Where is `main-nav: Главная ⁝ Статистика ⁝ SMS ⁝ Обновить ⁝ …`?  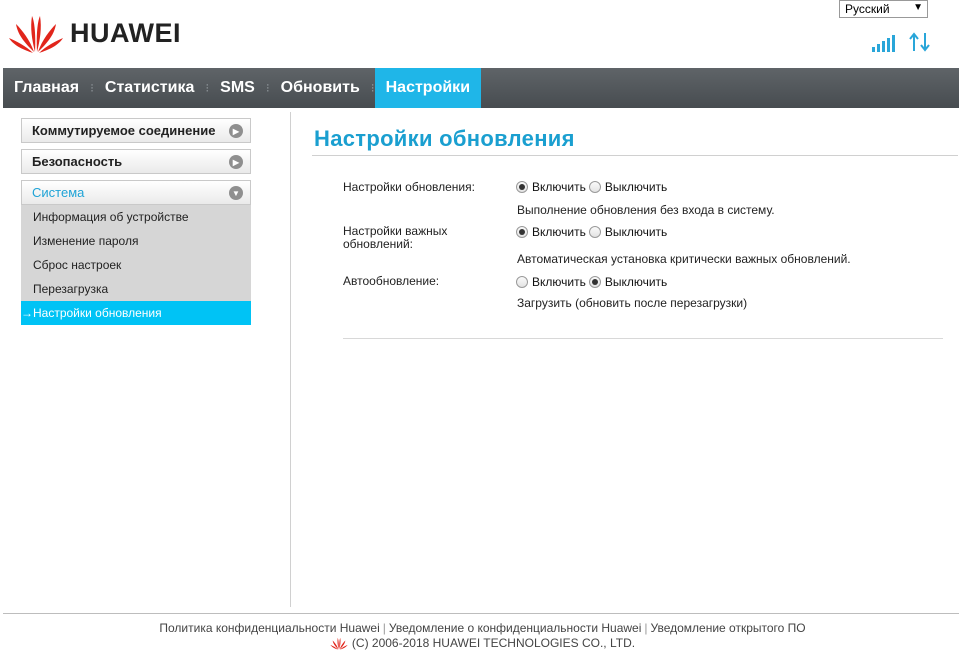 main-nav: Главная ⁝ Статистика ⁝ SMS ⁝ Обновить ⁝ … is located at coordinates (481, 88).